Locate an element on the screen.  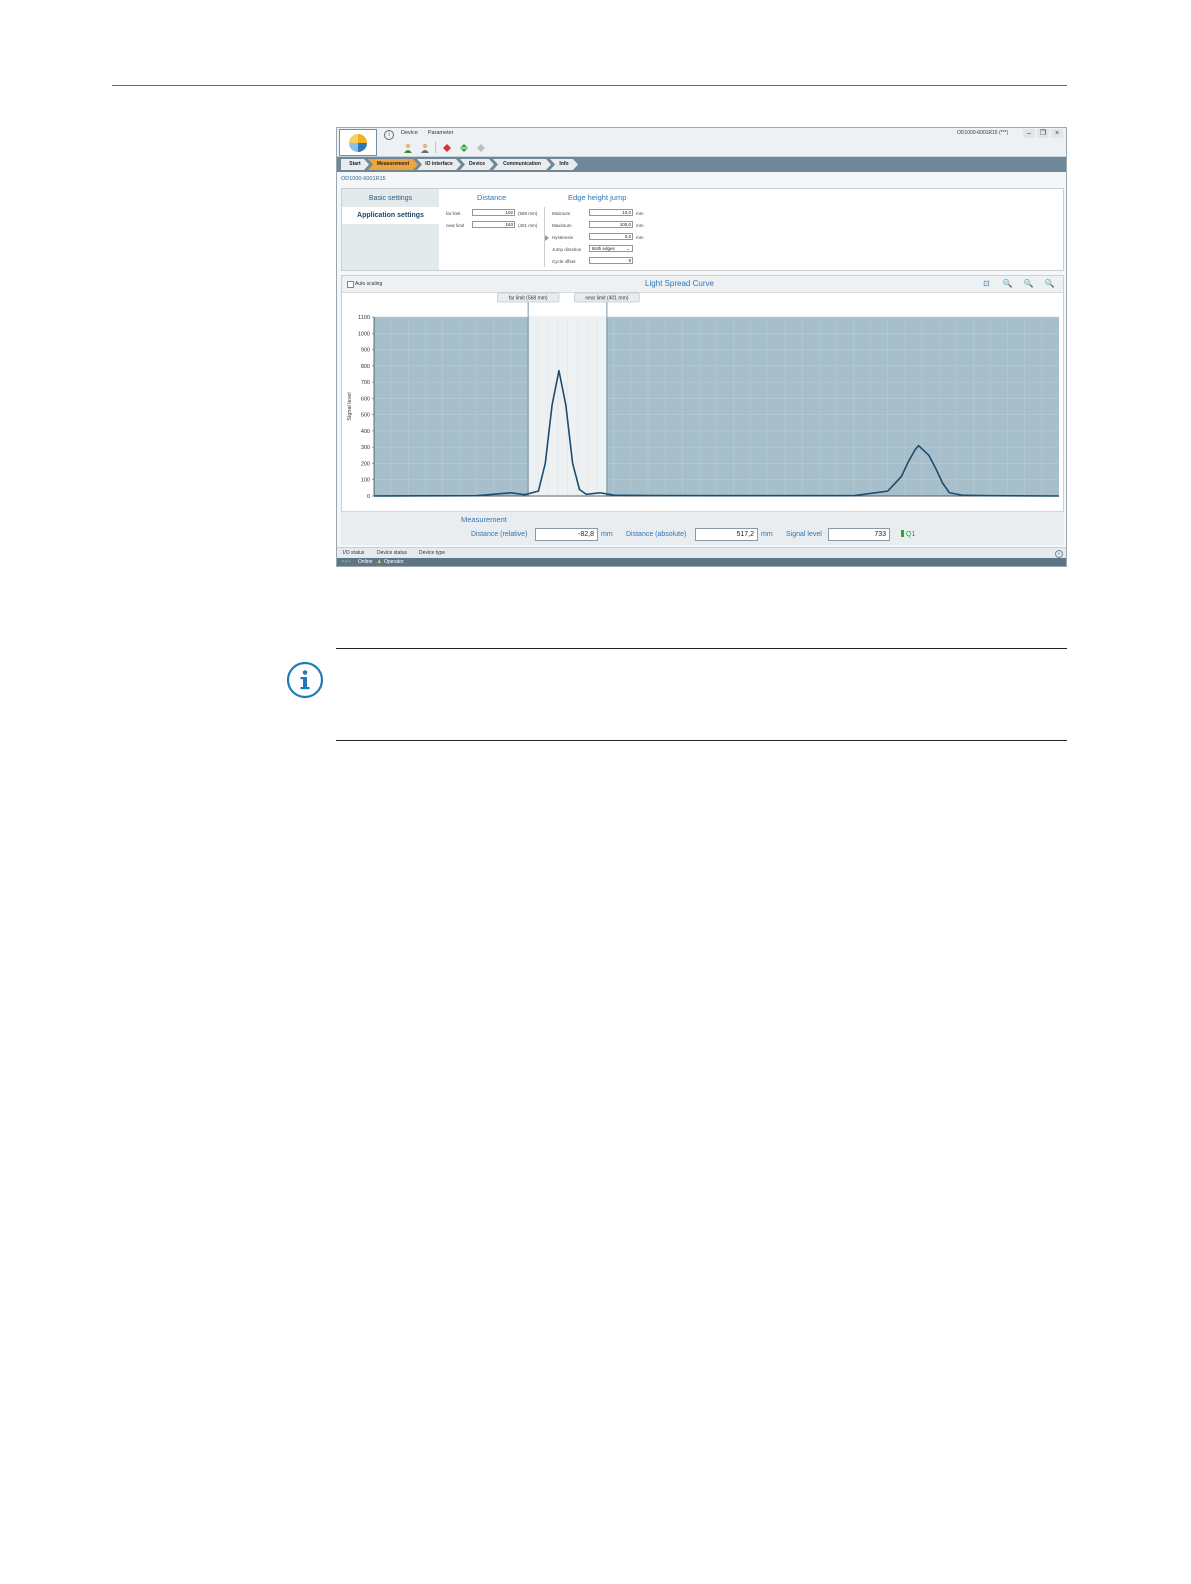
distance-absolute-label: Distance (absolute) is located at coordinates (656, 534).